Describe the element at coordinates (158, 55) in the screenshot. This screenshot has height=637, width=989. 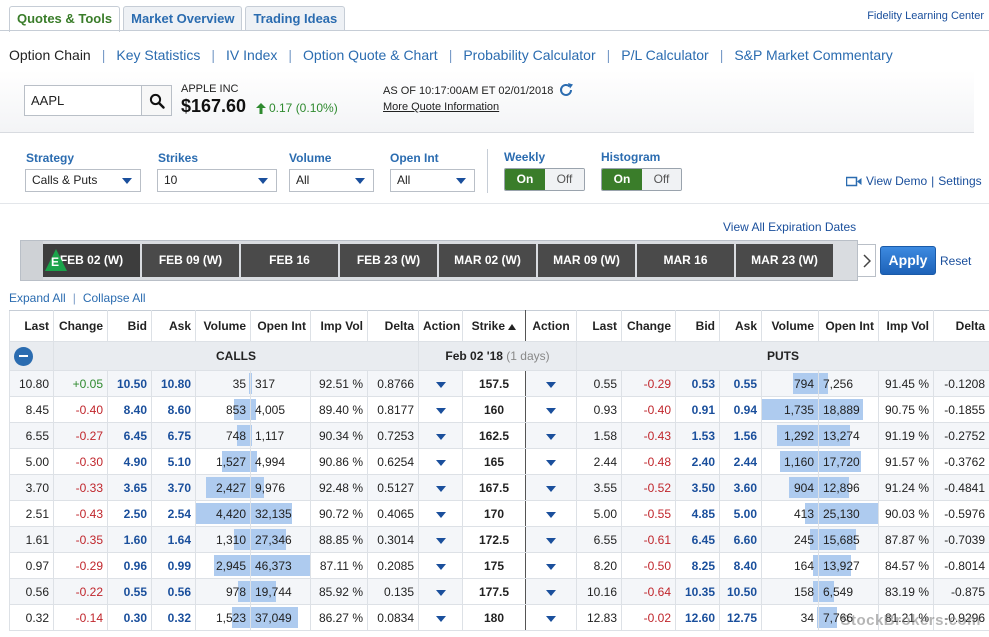
I see `subnav-key-statistics: Key Statistics` at that location.